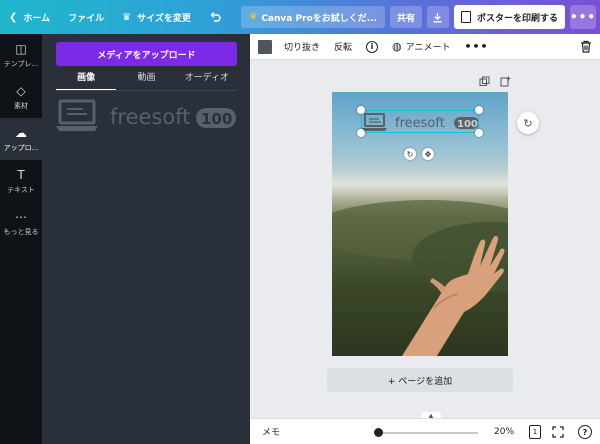 This screenshot has height=444, width=600. Describe the element at coordinates (21, 132) in the screenshot. I see `cloud-upload-icon: ☁` at that location.